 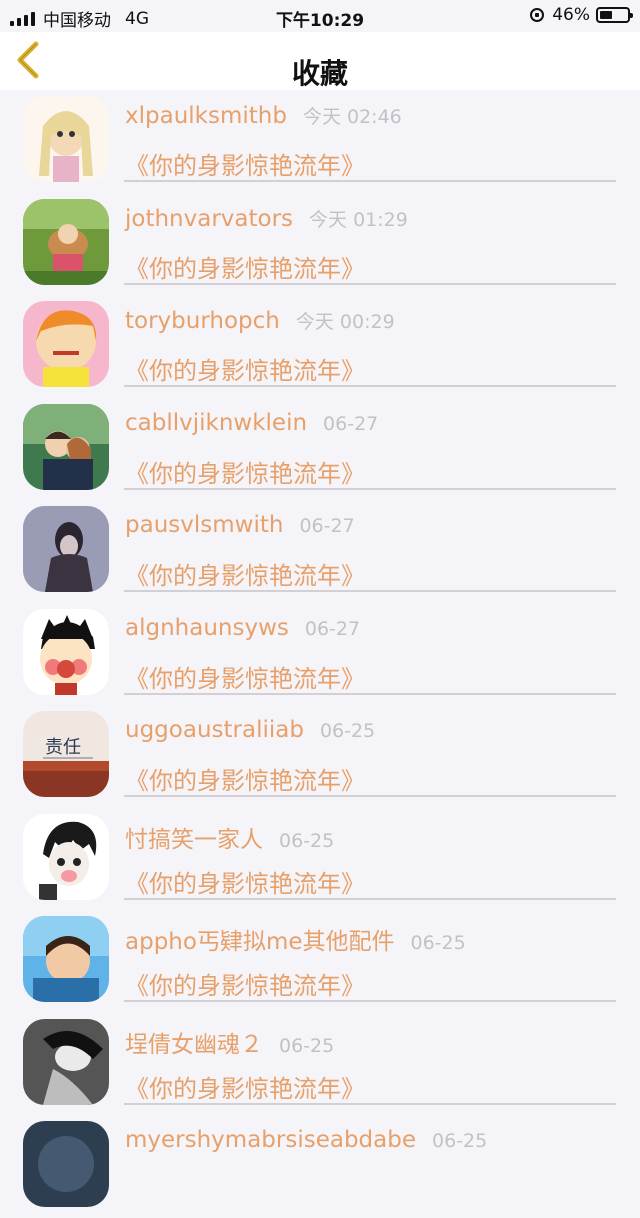 What do you see at coordinates (352, 117) in the screenshot?
I see `timestamp: 今天 02:46` at bounding box center [352, 117].